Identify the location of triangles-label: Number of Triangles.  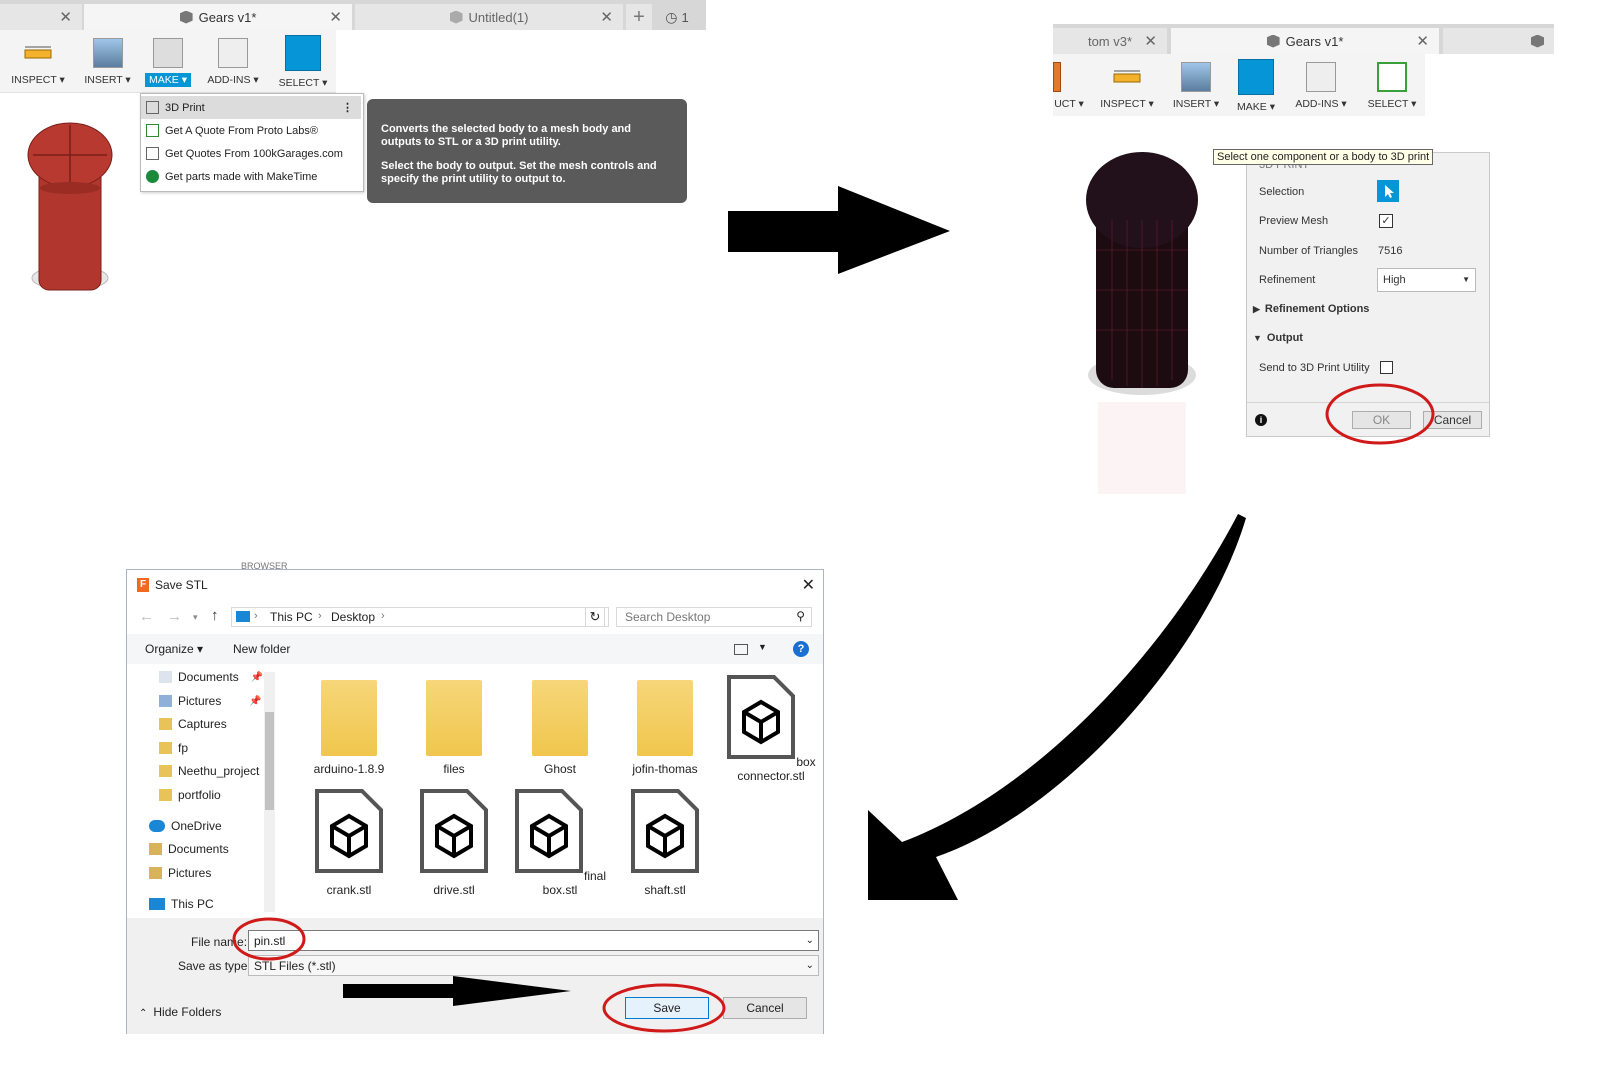
(1309, 251).